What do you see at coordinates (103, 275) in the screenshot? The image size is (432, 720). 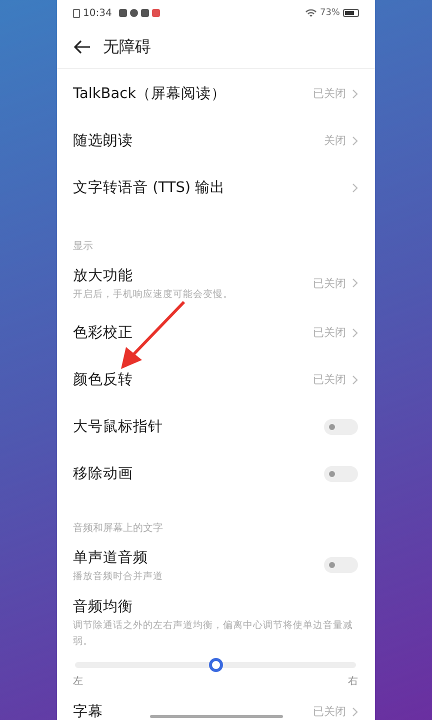 I see `row-label: 放大功能` at bounding box center [103, 275].